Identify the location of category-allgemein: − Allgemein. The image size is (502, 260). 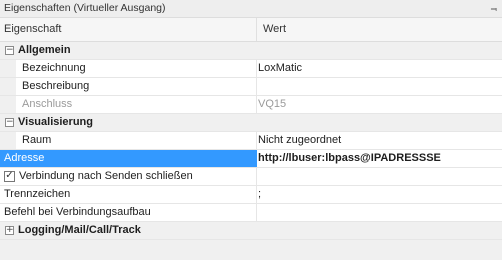
(251, 51).